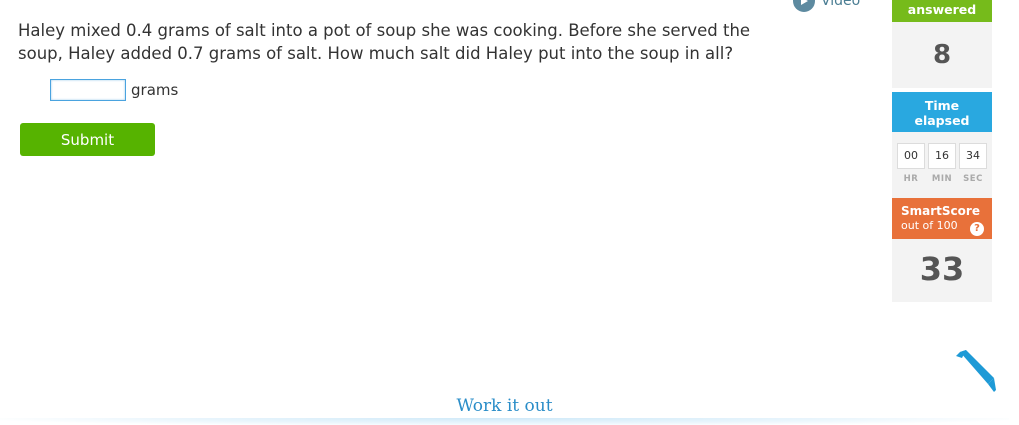 The height and width of the screenshot is (425, 1019). Describe the element at coordinates (87, 139) in the screenshot. I see `submit-button: Submit` at that location.